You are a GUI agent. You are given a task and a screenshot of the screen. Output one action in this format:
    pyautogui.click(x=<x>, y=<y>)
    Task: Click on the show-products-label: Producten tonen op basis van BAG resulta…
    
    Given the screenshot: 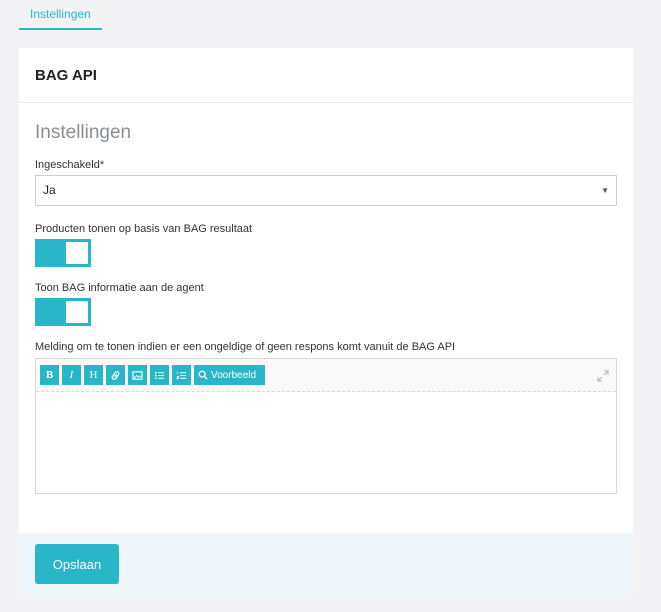 What is the action you would take?
    pyautogui.click(x=144, y=229)
    